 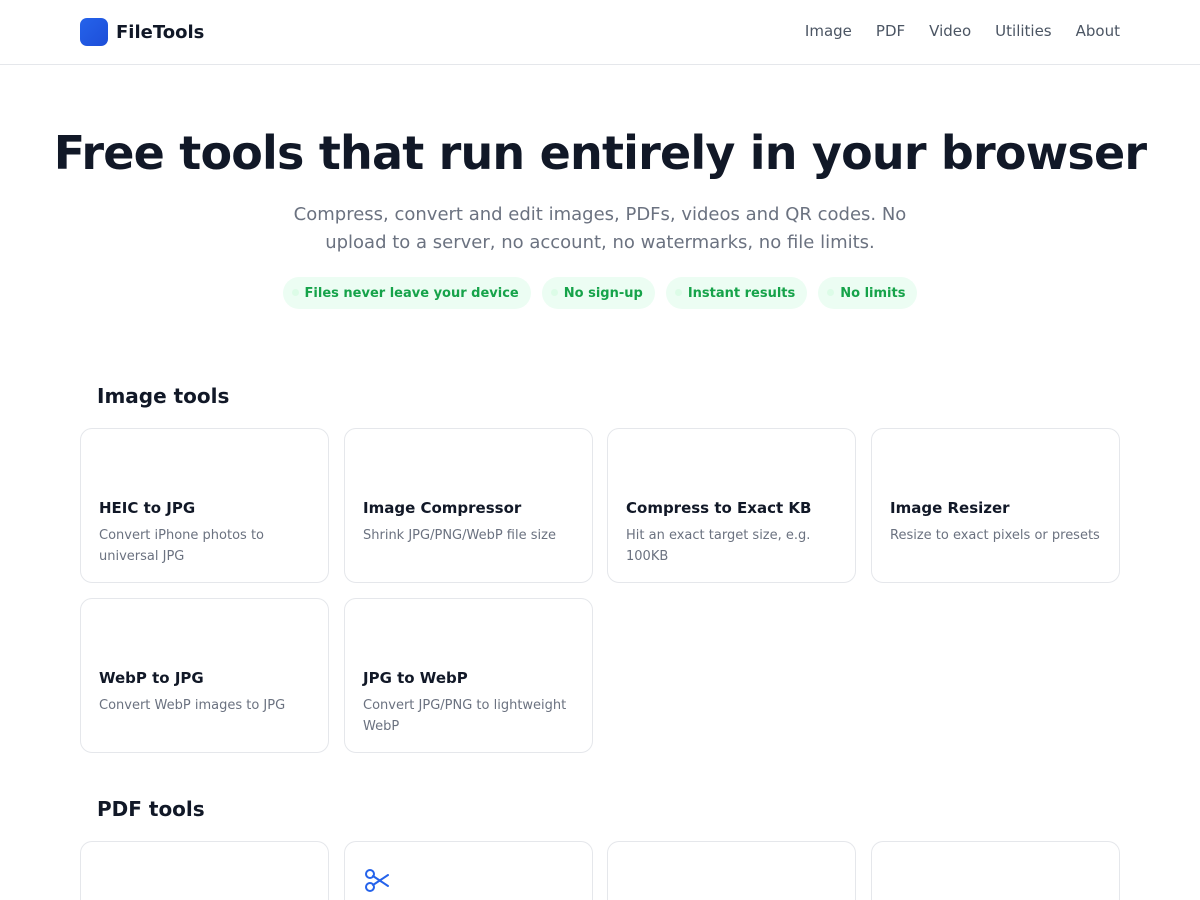 What do you see at coordinates (718, 546) in the screenshot?
I see `tool-card-desc: Hit an exact target size, e.g. 100KB` at bounding box center [718, 546].